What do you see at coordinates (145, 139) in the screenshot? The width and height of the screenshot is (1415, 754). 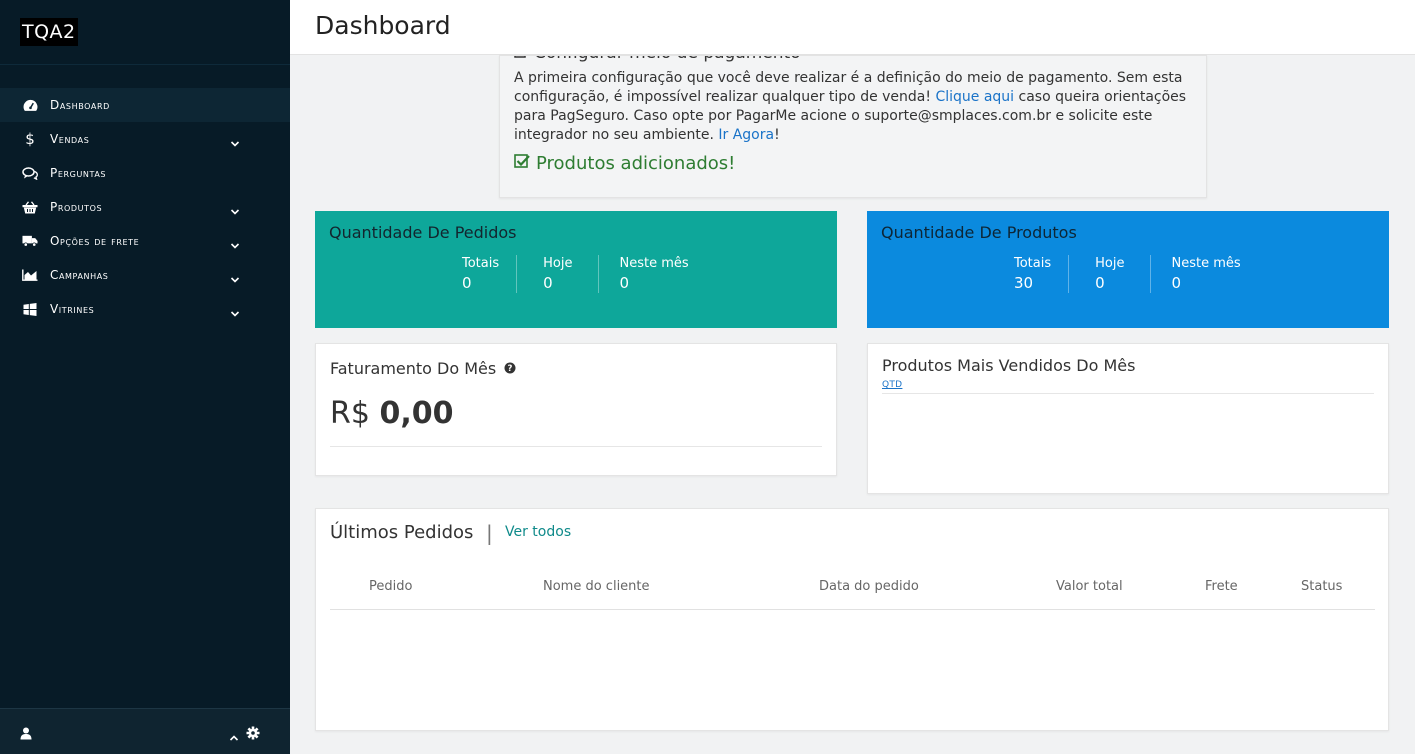 I see `sidebar-item-vendas: $ Vendas` at bounding box center [145, 139].